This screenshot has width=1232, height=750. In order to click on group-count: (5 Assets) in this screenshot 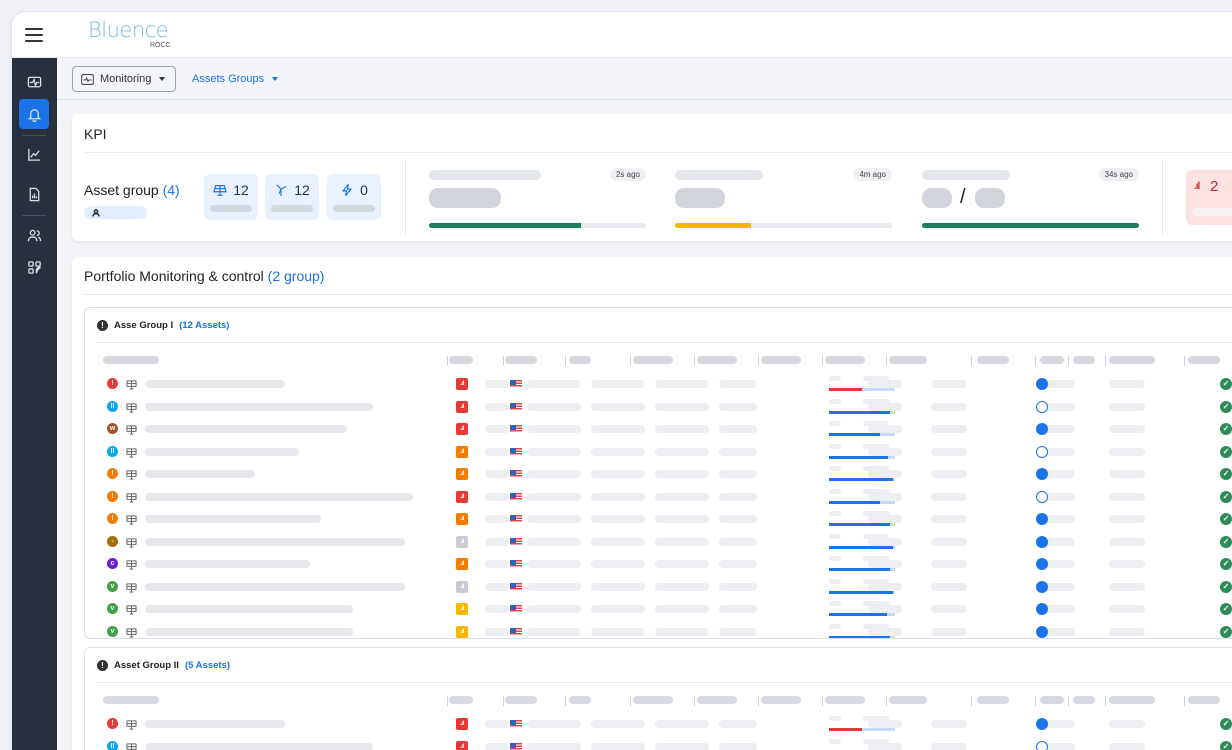, I will do `click(207, 665)`.